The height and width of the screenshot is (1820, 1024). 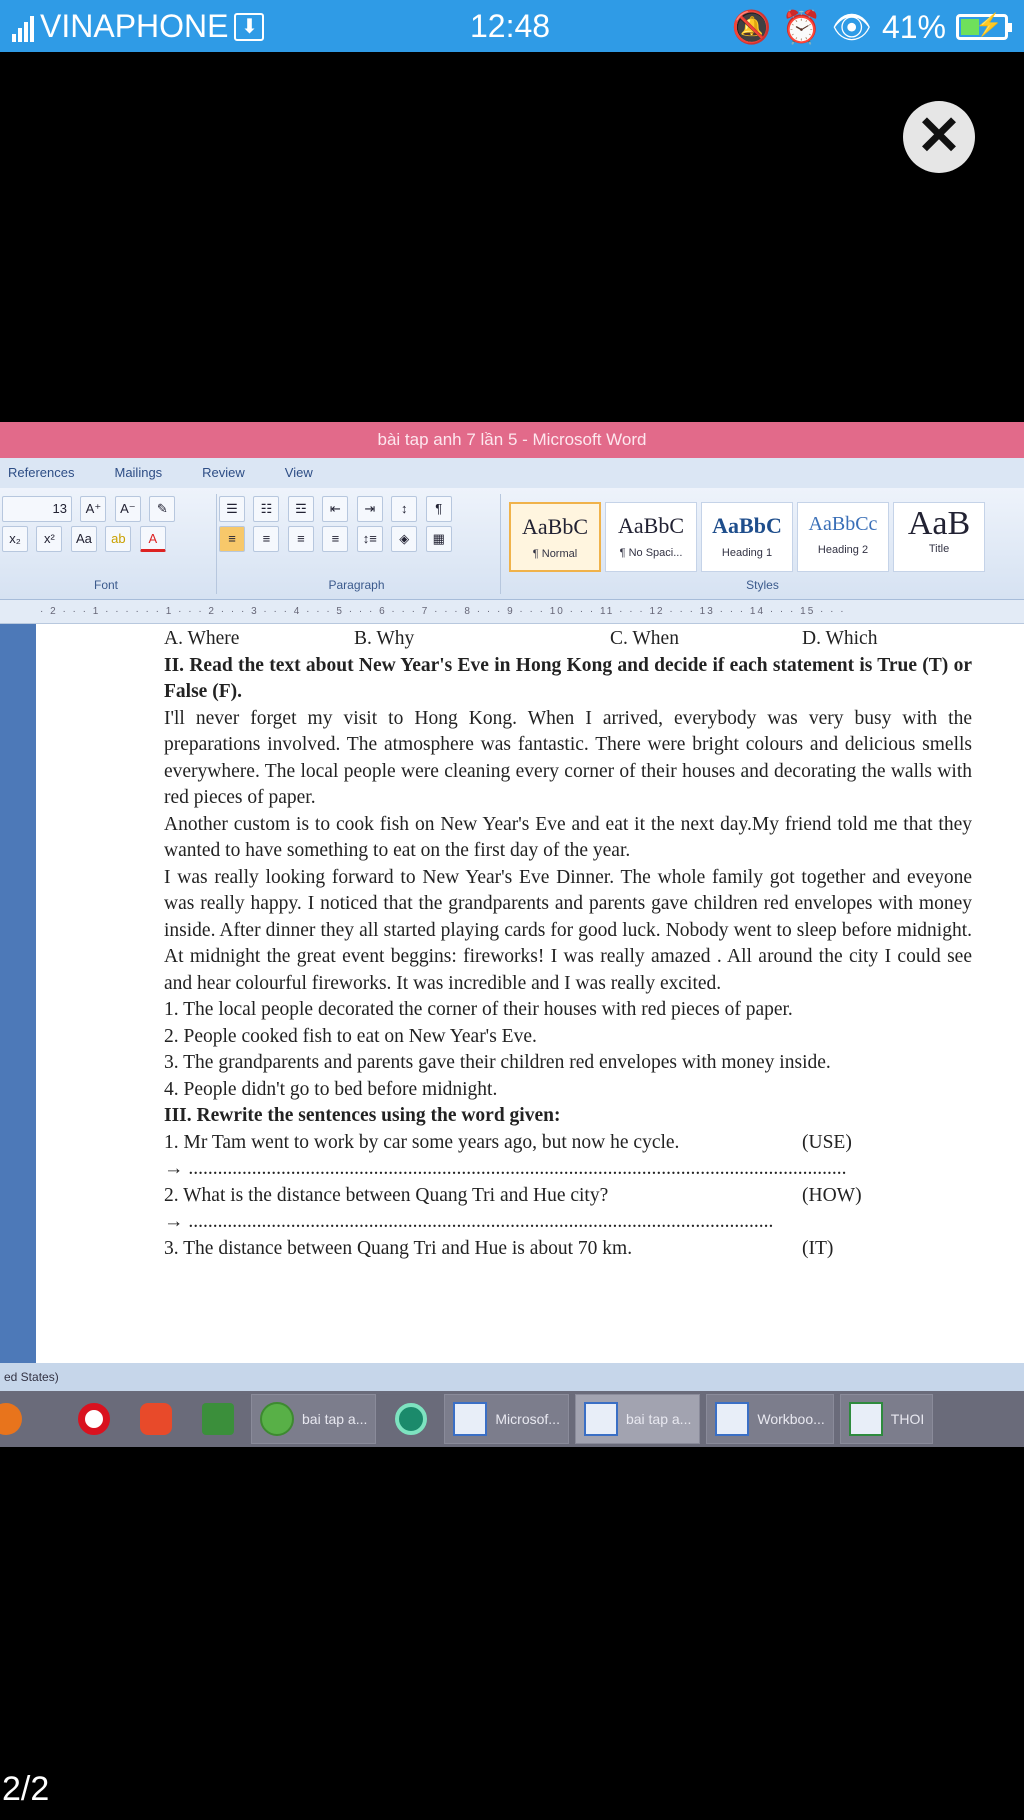 I want to click on battery-percent: 41%, so click(x=913, y=26).